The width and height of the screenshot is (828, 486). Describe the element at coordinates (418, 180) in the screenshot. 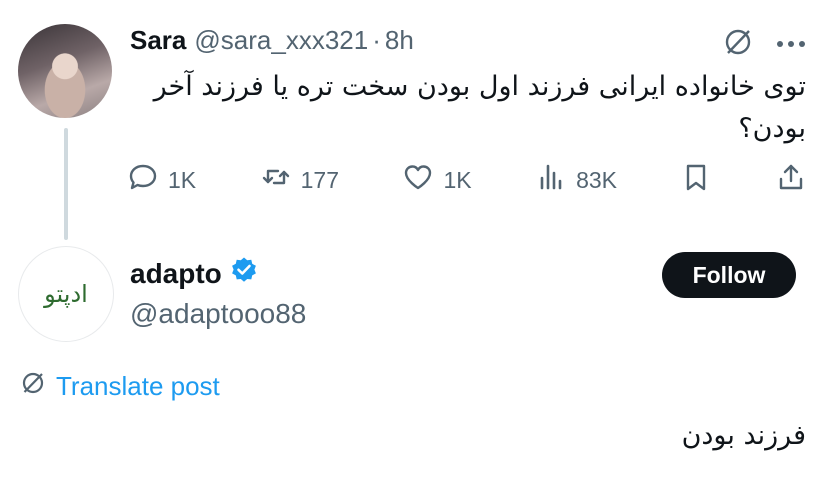

I see `like-icon` at that location.